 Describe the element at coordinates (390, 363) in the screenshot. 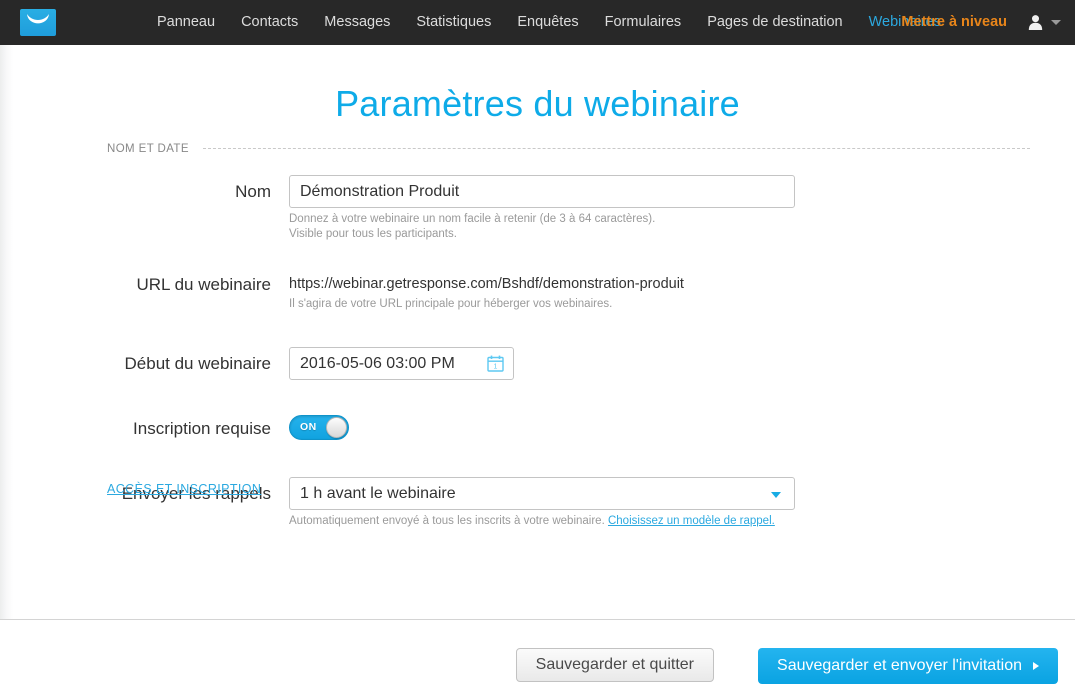

I see `start-datetime-input` at that location.